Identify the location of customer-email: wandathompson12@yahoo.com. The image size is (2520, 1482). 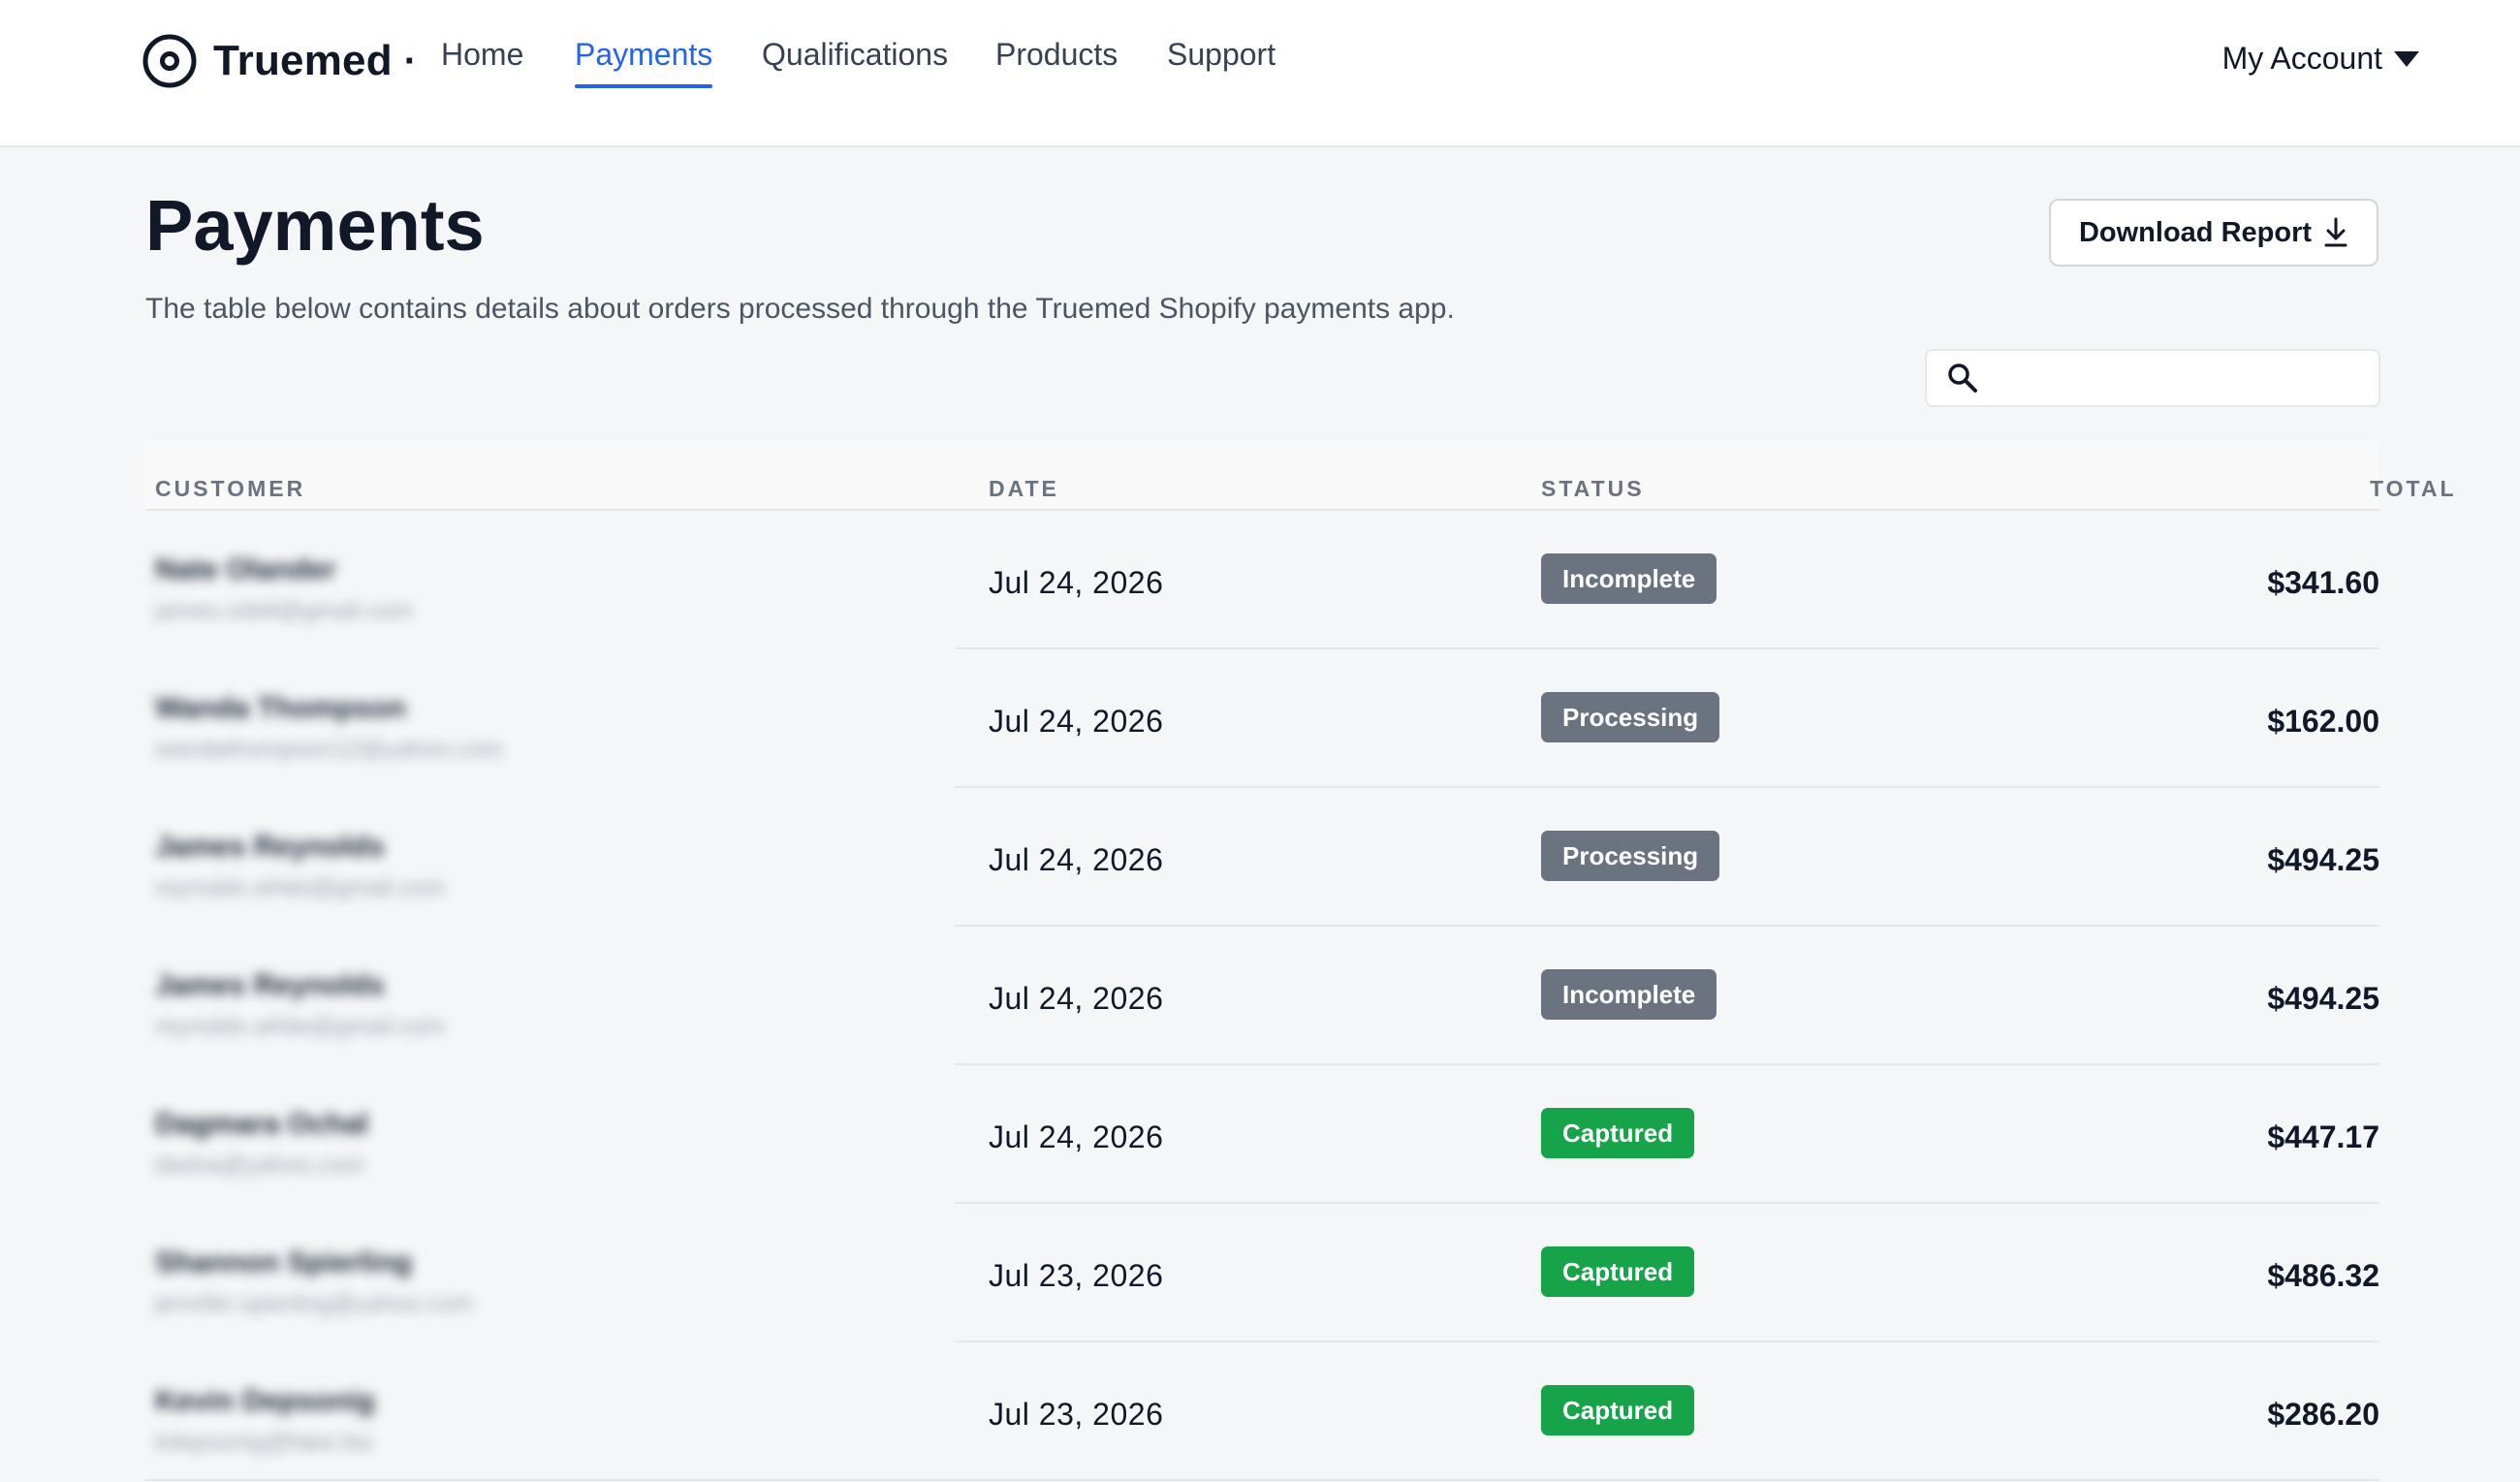
(329, 749).